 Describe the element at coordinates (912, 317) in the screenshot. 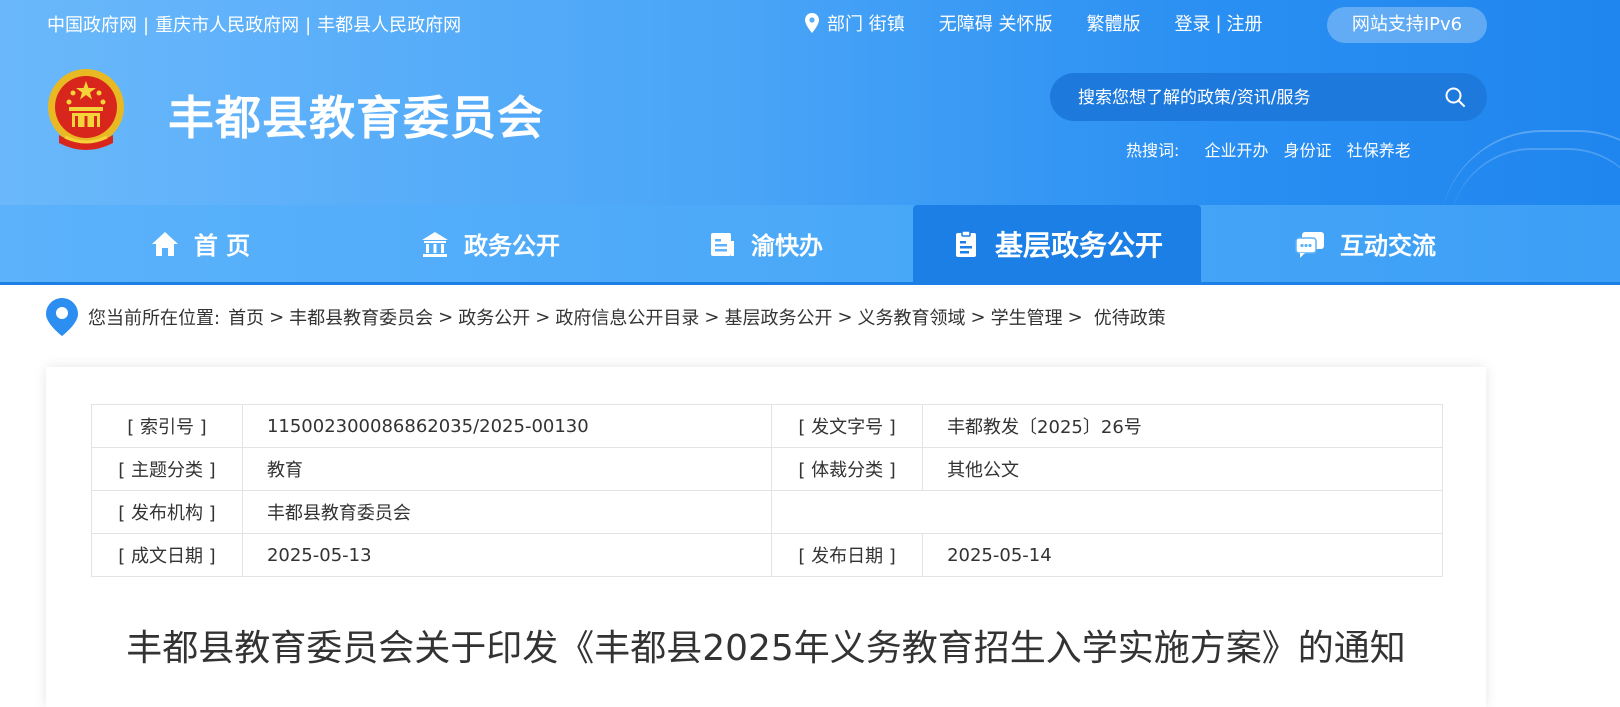

I see `breadcrumb-link: 义务教育领域` at that location.